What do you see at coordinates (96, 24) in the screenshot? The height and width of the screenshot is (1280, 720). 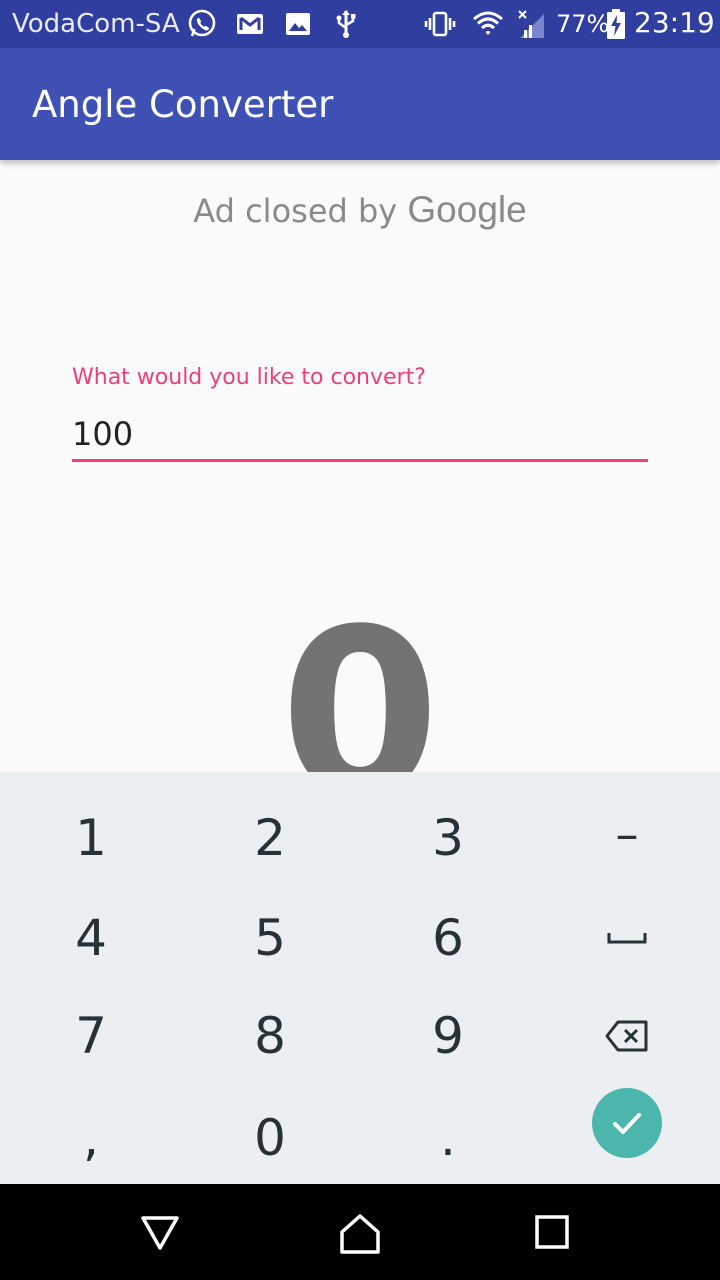 I see `carrier-name: VodaCom-SA` at bounding box center [96, 24].